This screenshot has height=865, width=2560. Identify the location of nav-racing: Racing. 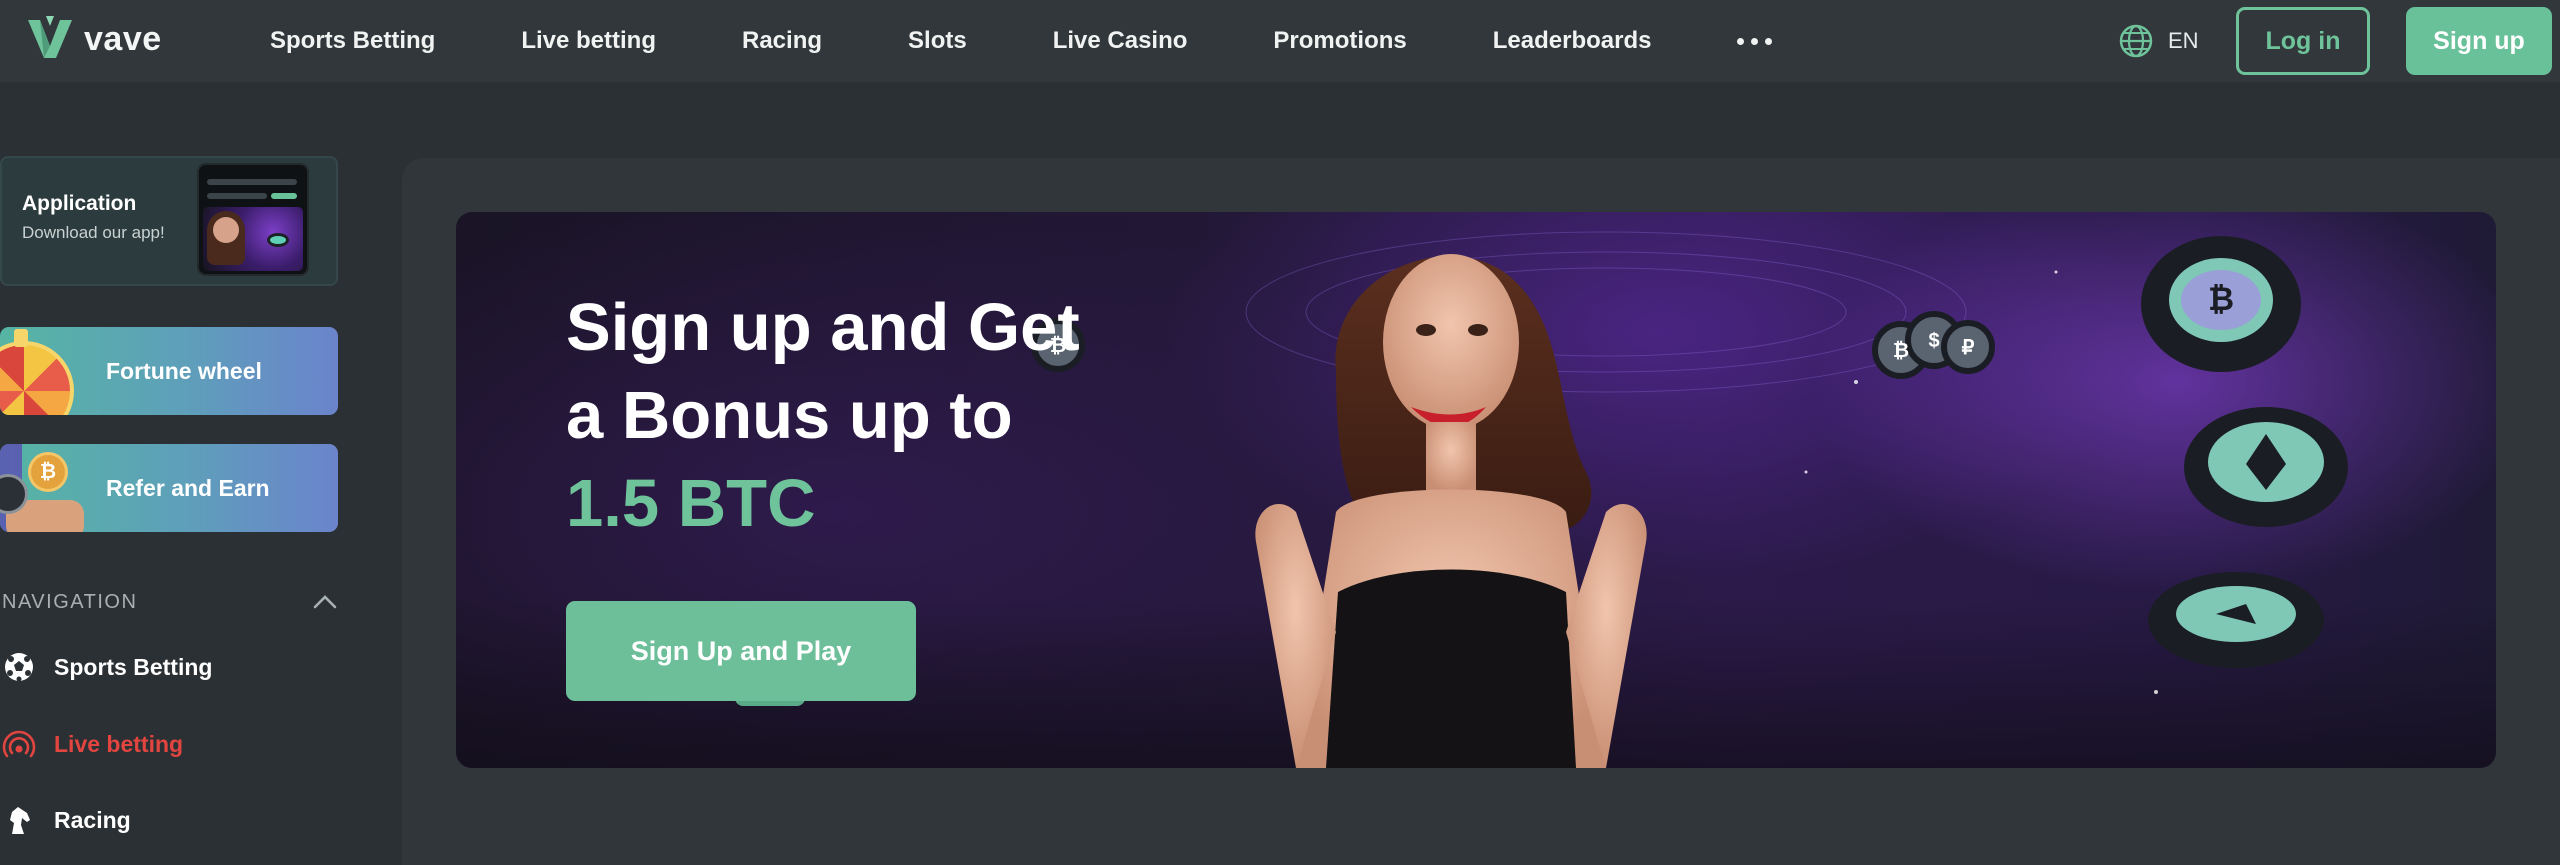
(782, 41).